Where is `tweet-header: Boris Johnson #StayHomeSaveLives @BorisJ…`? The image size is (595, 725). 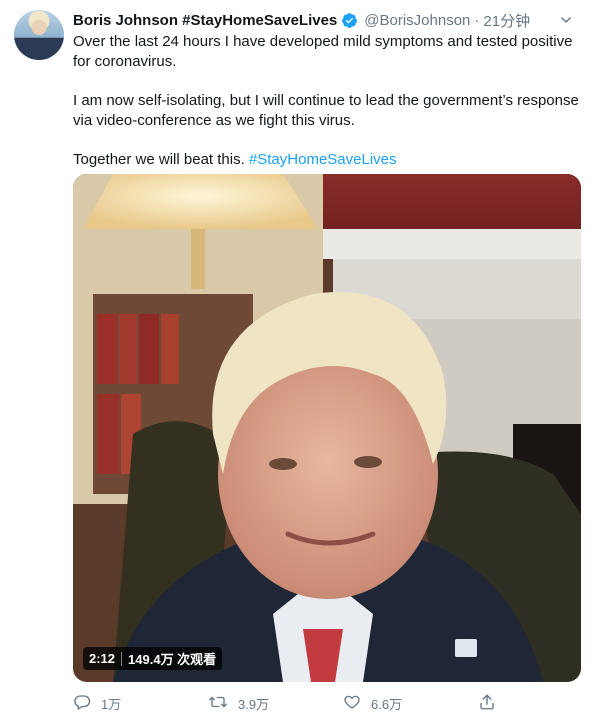
tweet-header: Boris Johnson #StayHomeSaveLives @BorisJ… is located at coordinates (324, 20).